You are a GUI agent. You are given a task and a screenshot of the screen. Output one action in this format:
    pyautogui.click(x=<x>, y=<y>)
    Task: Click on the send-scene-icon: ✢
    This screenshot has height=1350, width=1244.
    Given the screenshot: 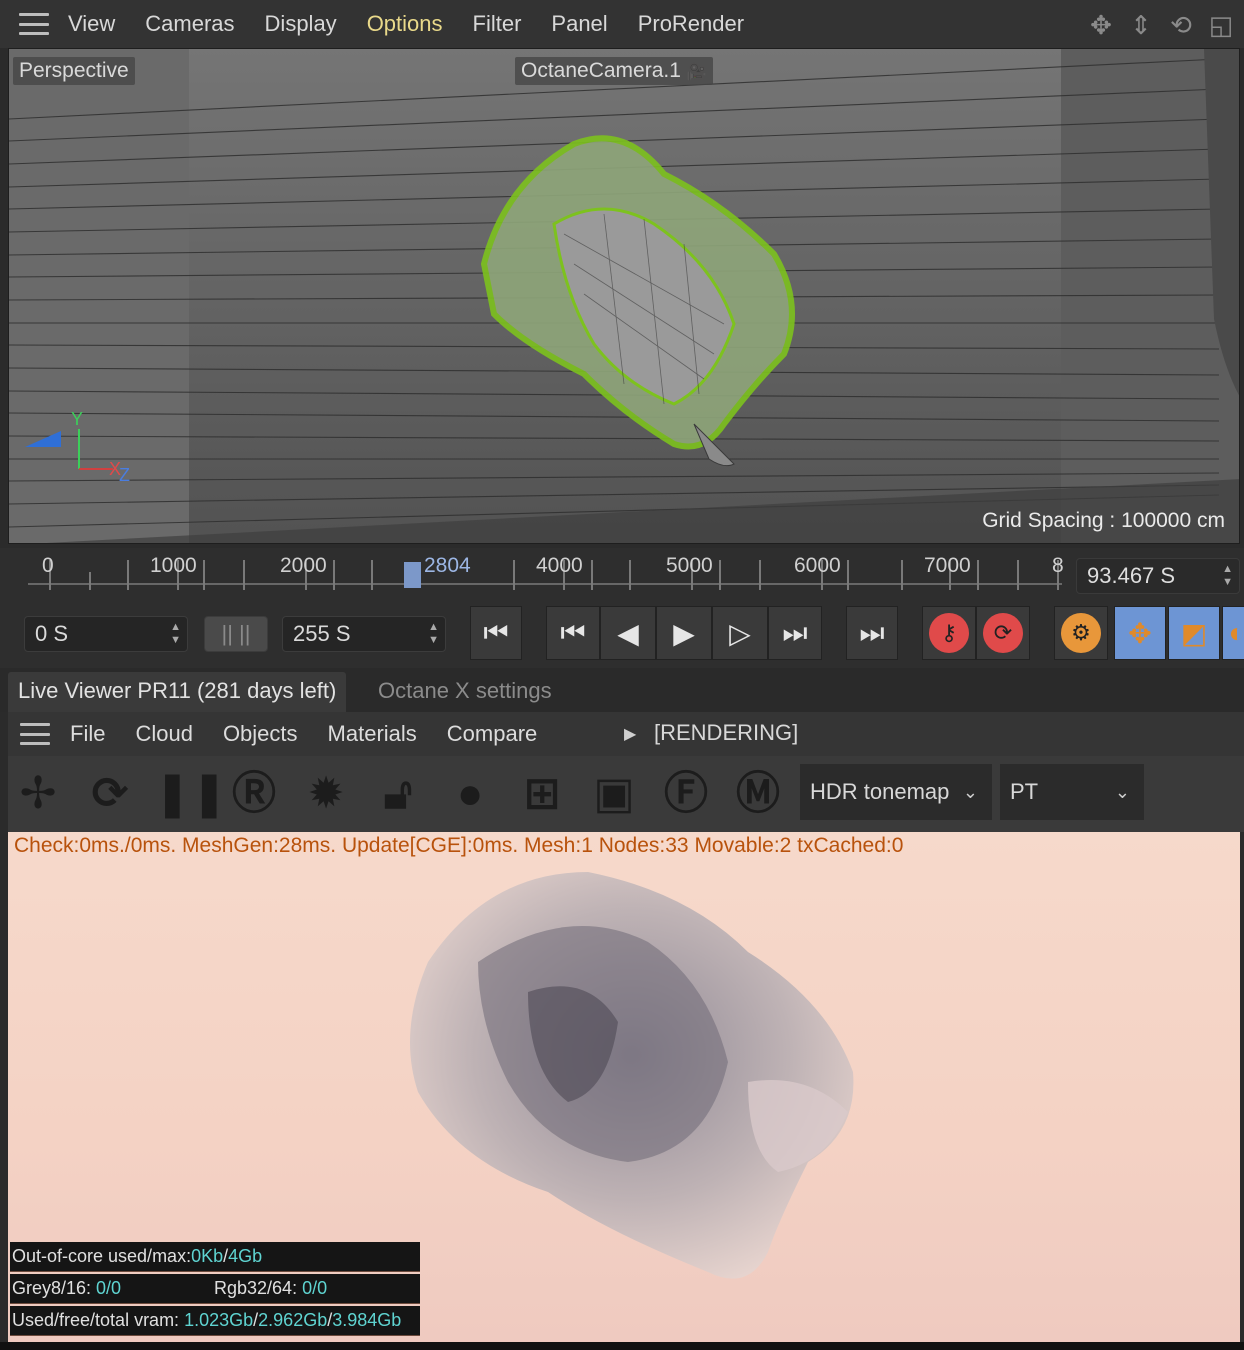 What is the action you would take?
    pyautogui.click(x=38, y=794)
    